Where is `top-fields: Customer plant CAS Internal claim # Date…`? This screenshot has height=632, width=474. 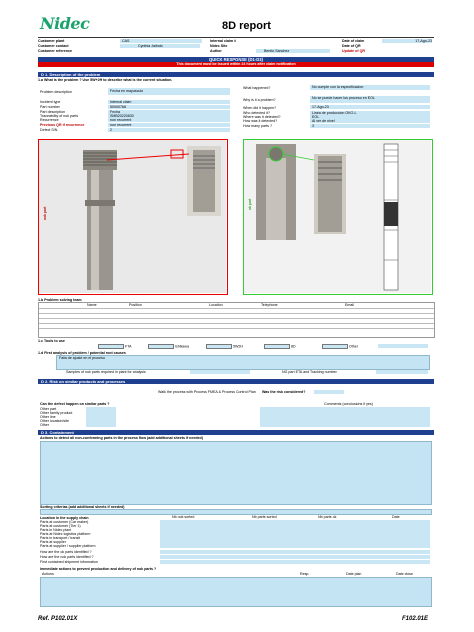 top-fields: Customer plant CAS Internal claim # Date… is located at coordinates (236, 46).